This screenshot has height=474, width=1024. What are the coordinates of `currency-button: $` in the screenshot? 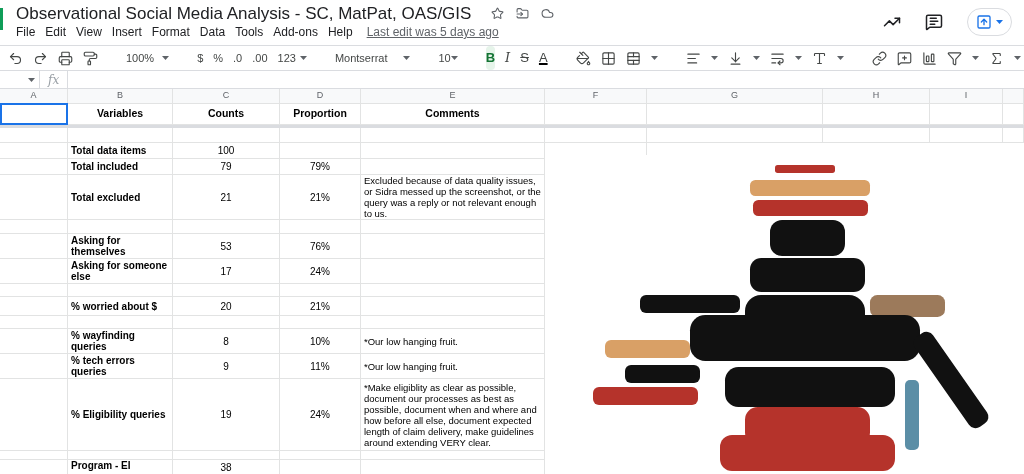 It's located at (200, 58).